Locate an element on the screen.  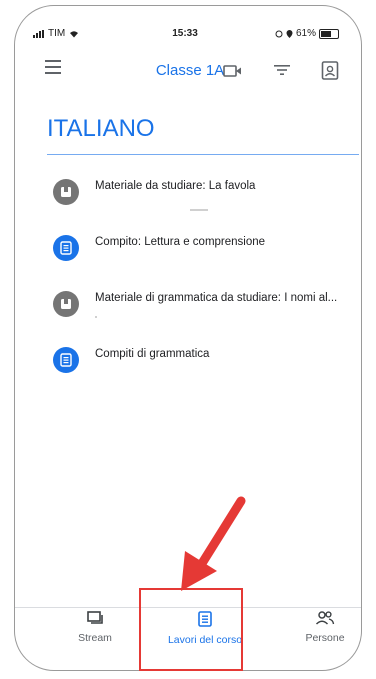
list-item: Compito: Lettura e comprensione is located at coordinates (188, 252).